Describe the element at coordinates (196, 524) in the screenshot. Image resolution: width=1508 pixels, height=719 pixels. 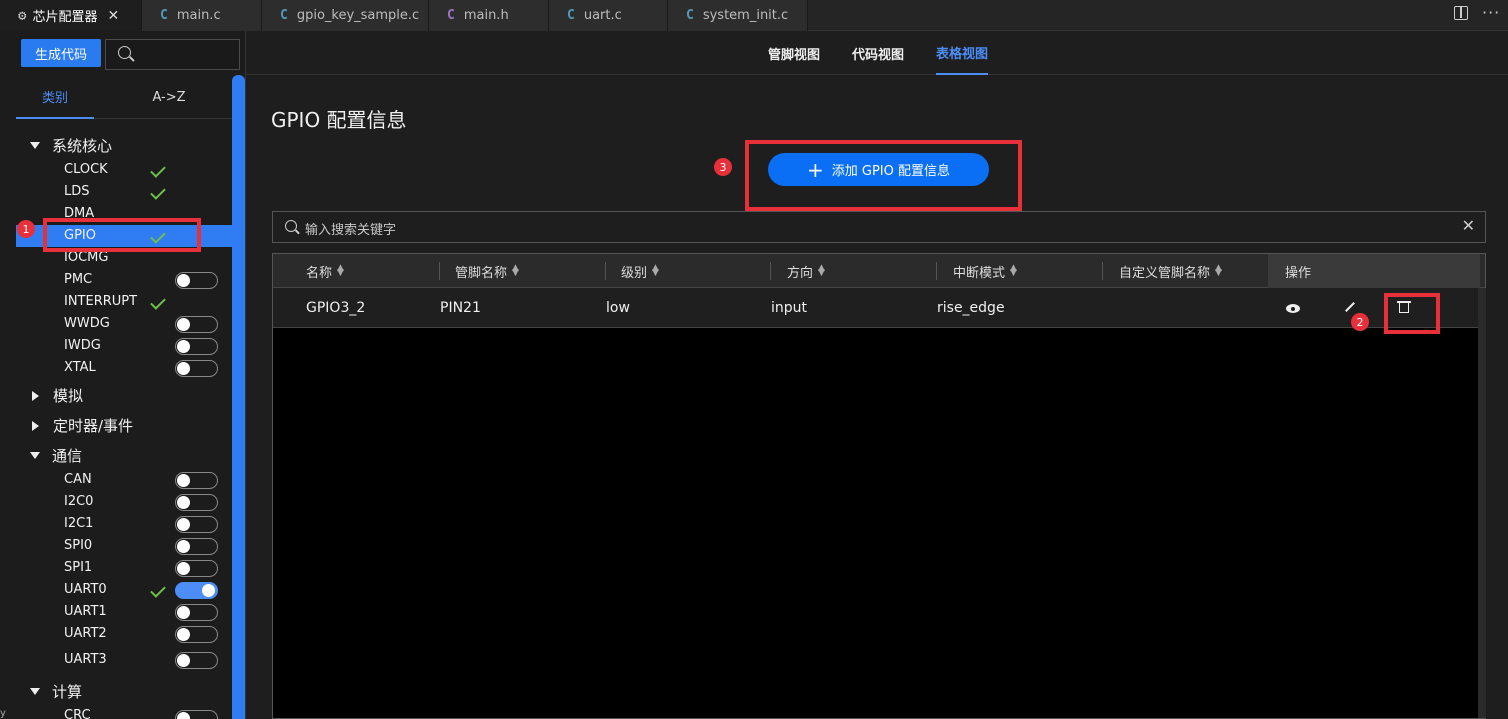
I see `i2c1-toggle` at that location.